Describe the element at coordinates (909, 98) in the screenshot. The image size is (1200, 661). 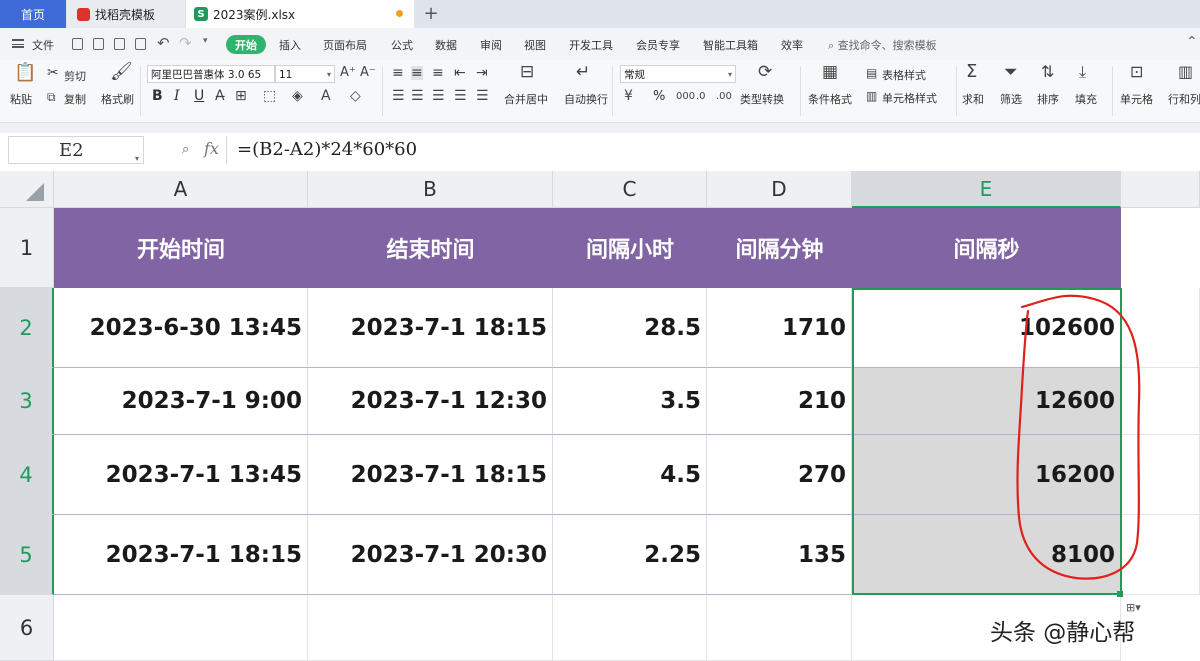
I see `cell-style-button: 单元格样式` at that location.